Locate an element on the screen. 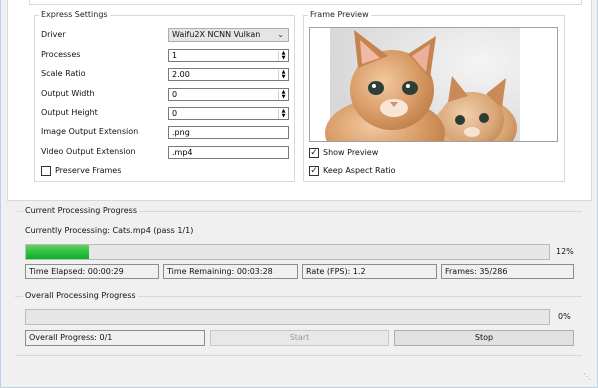 The width and height of the screenshot is (598, 388). output-height-spinner: ▲ ▼ is located at coordinates (282, 114).